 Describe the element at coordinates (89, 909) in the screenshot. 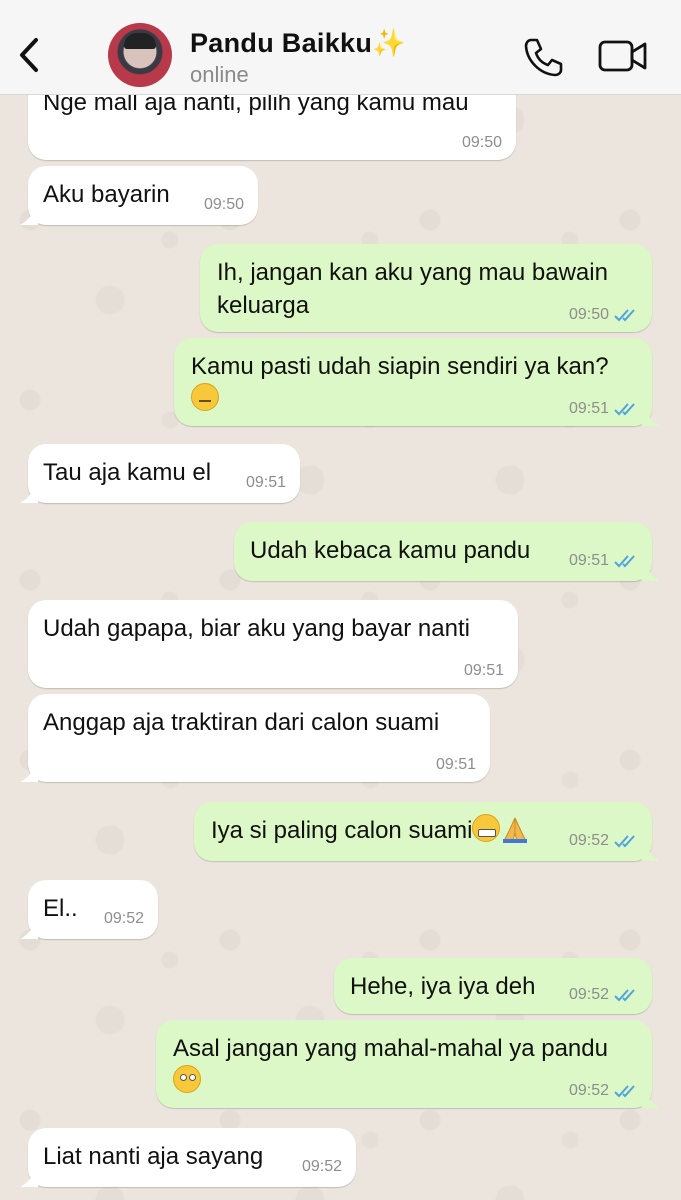

I see `message-bubble-incoming: El.. 09:52` at that location.